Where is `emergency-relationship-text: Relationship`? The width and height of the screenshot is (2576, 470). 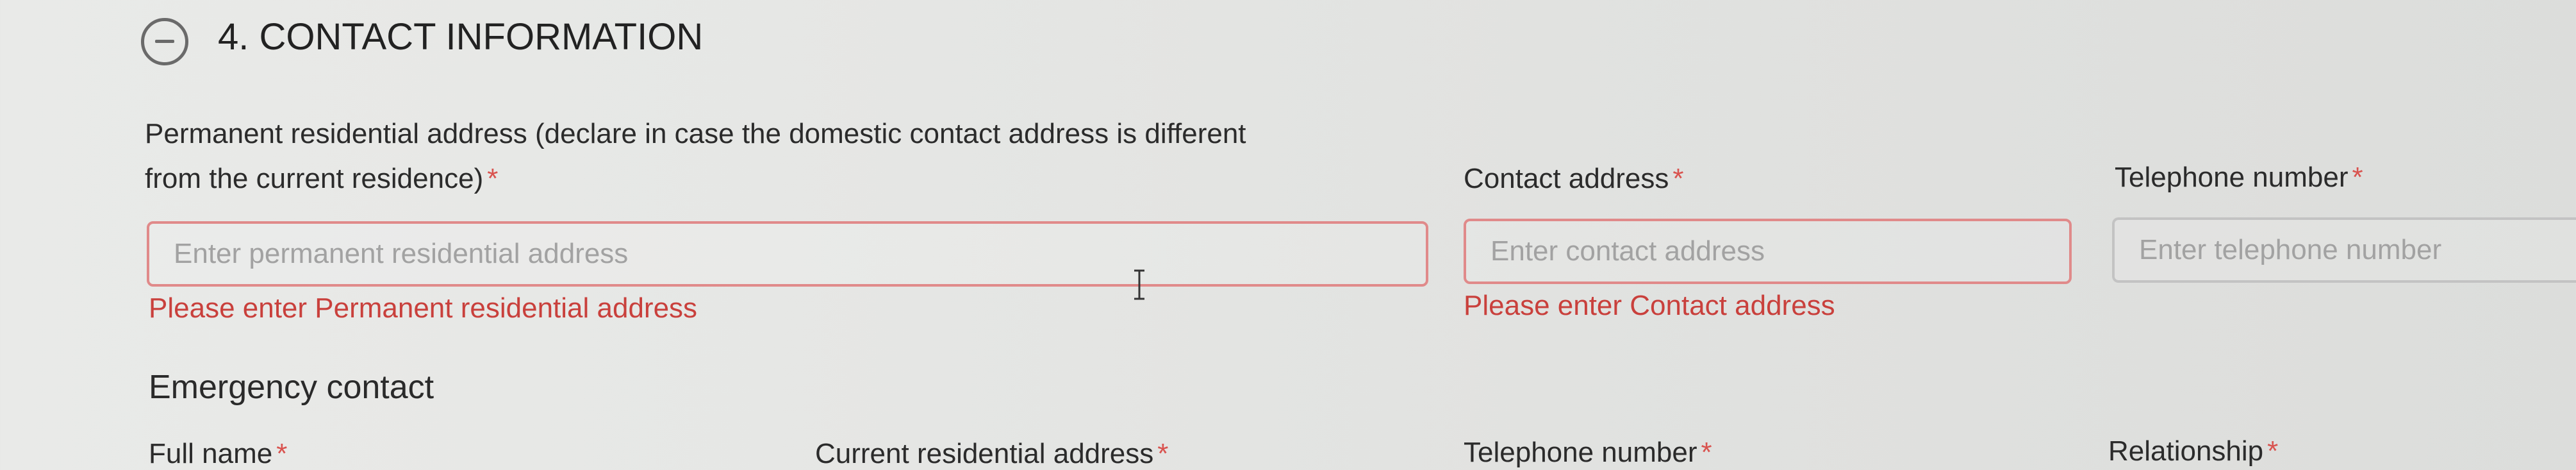 emergency-relationship-text: Relationship is located at coordinates (2186, 451).